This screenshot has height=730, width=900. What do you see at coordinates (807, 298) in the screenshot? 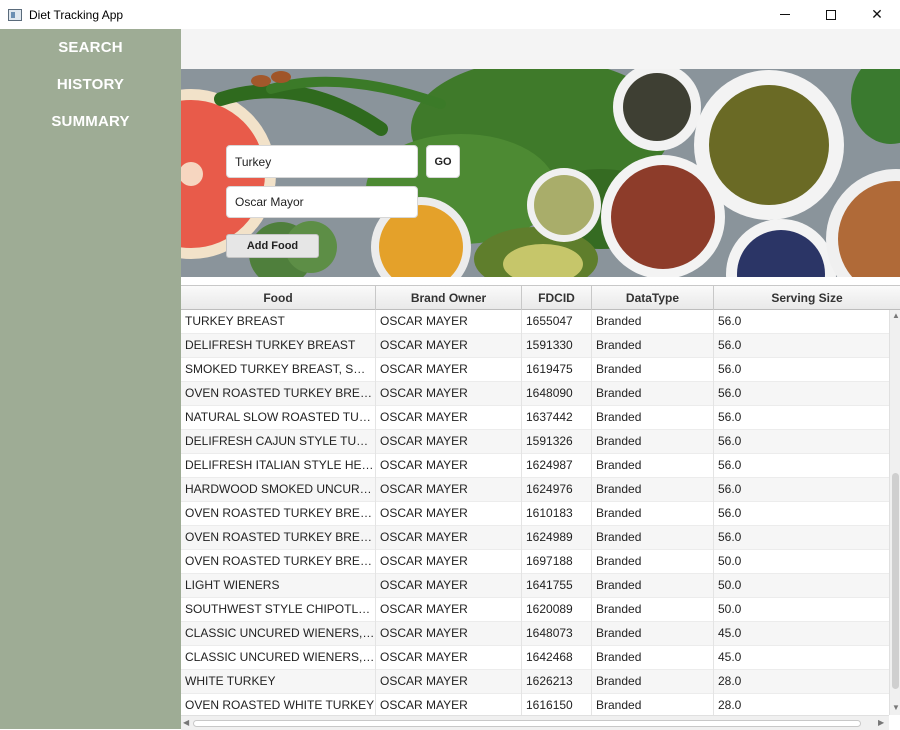
I see `column-header-serving-size: Serving Size` at bounding box center [807, 298].